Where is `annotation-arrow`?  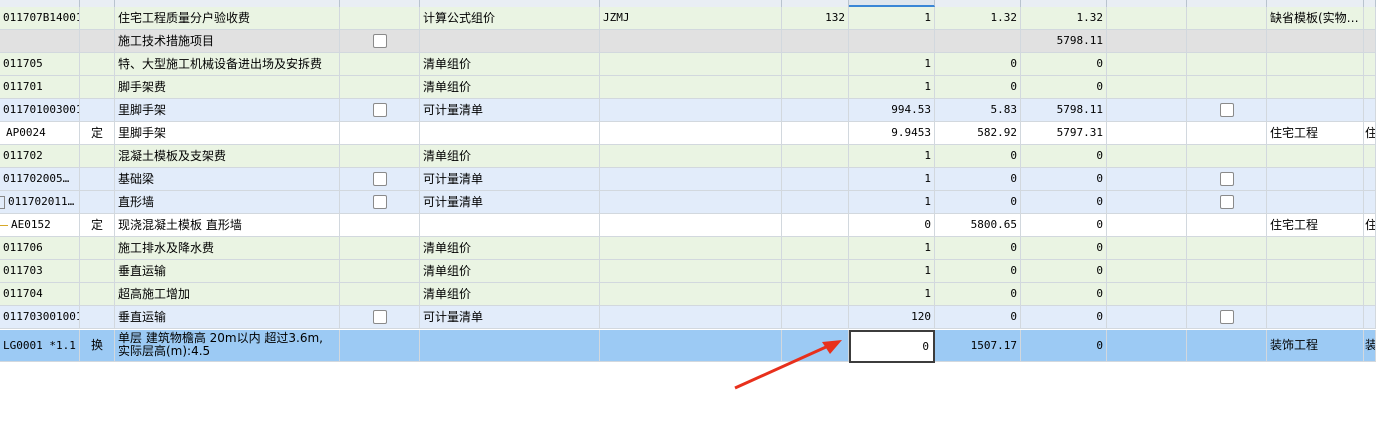
annotation-arrow is located at coordinates (788, 365).